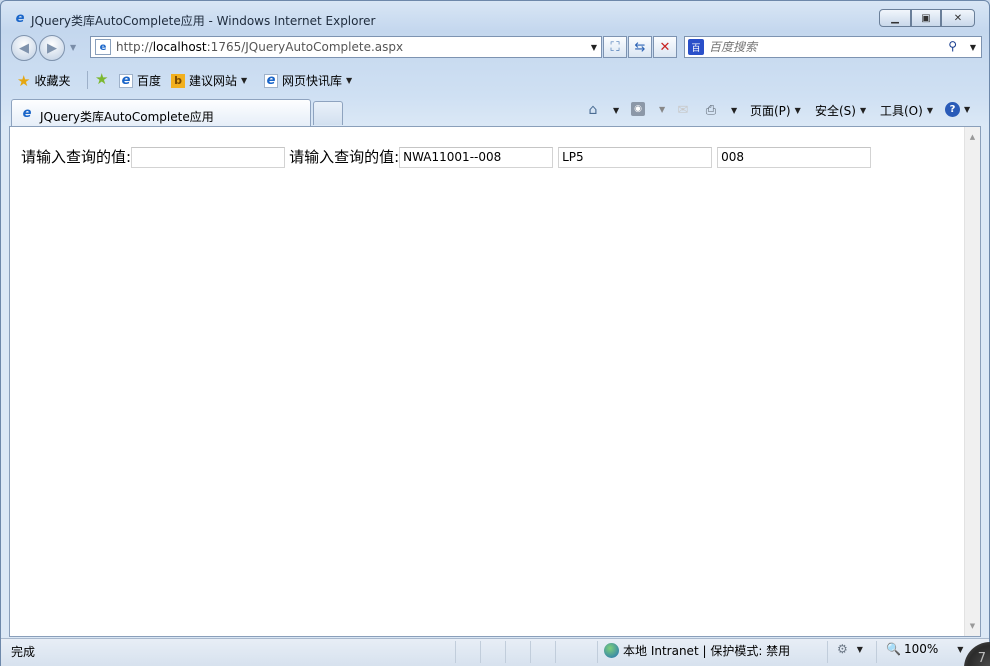 The width and height of the screenshot is (990, 666). What do you see at coordinates (178, 80) in the screenshot?
I see `bing-icon: b` at bounding box center [178, 80].